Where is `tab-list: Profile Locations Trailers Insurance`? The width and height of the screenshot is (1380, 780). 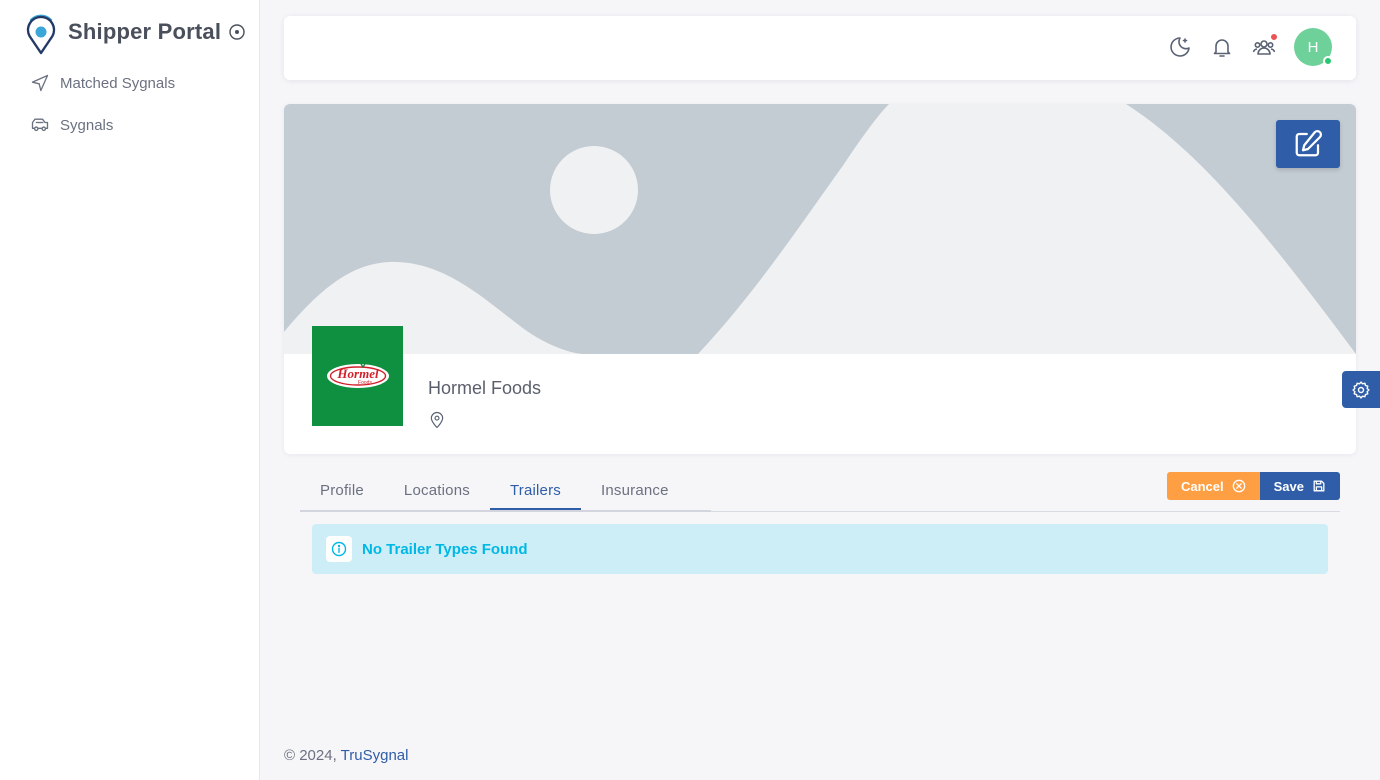 tab-list: Profile Locations Trailers Insurance is located at coordinates (494, 492).